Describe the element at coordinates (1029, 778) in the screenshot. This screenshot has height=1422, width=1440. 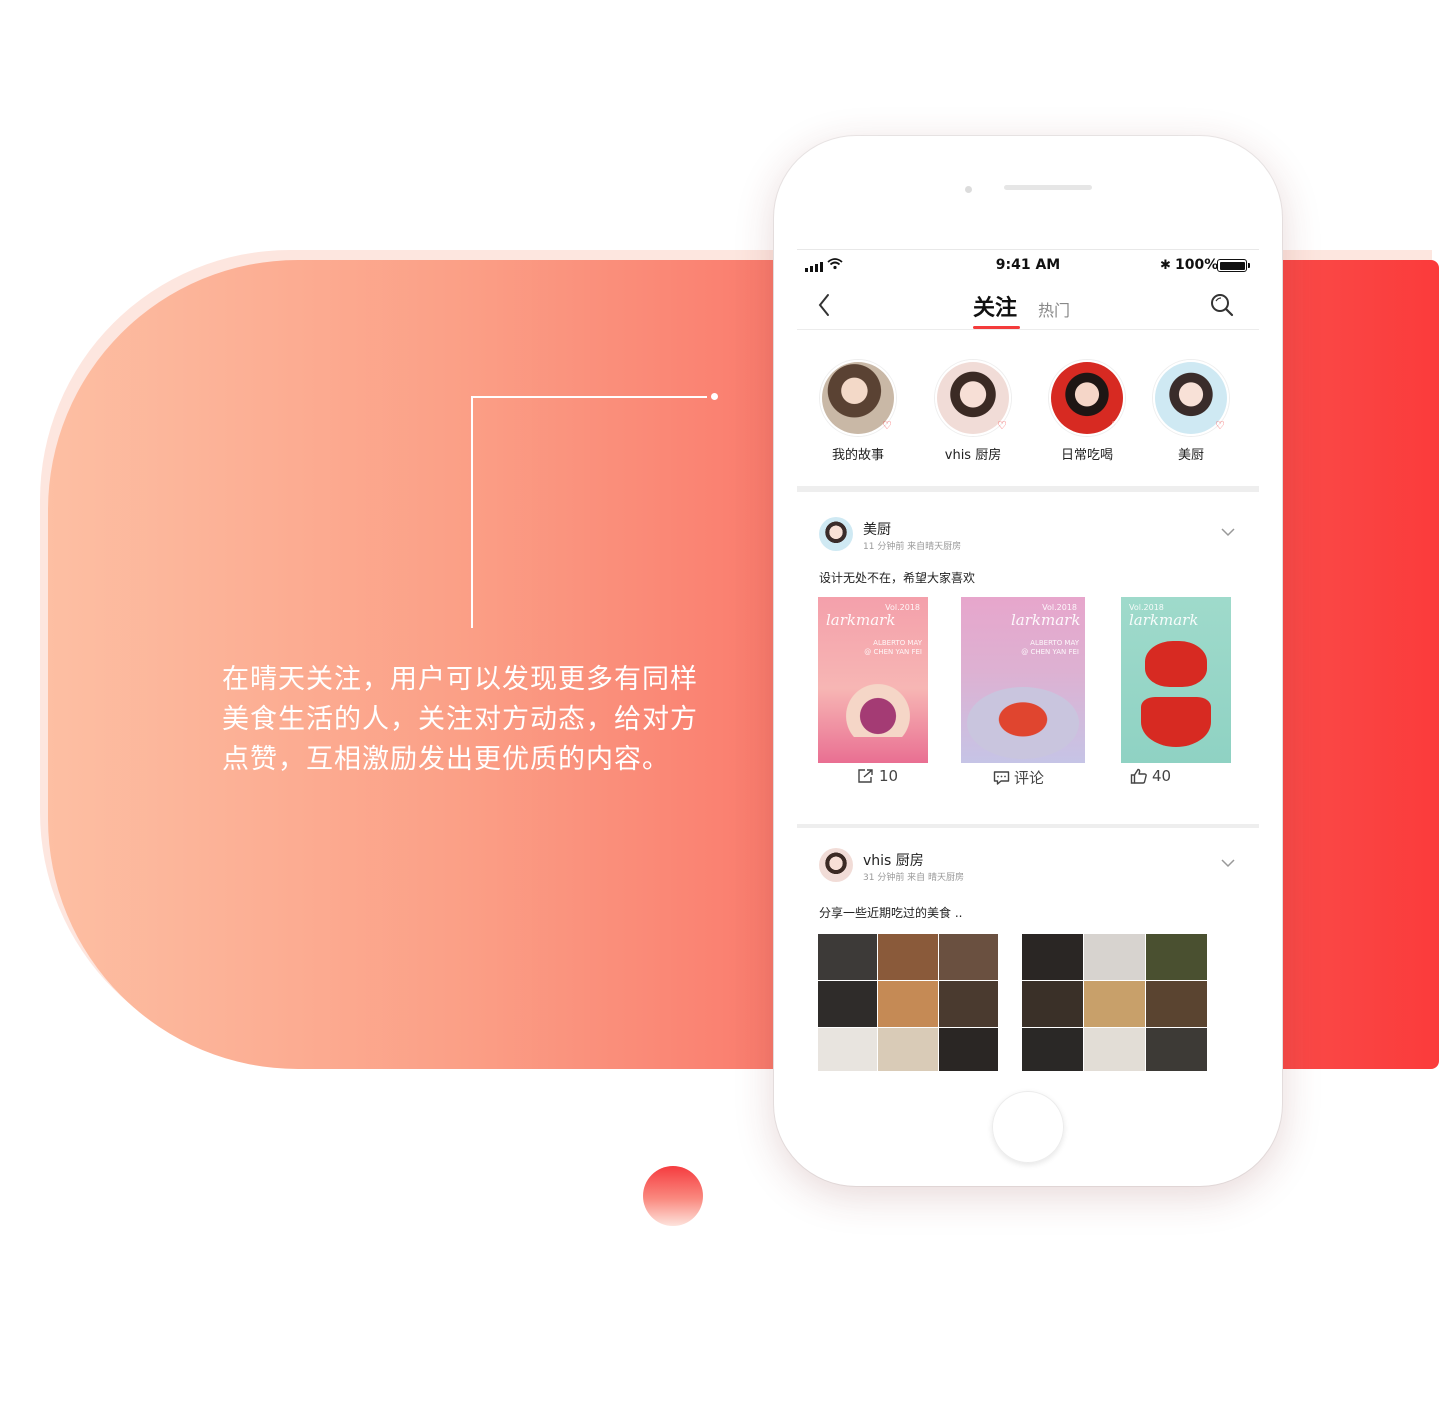
I see `comment-label: 评论` at that location.